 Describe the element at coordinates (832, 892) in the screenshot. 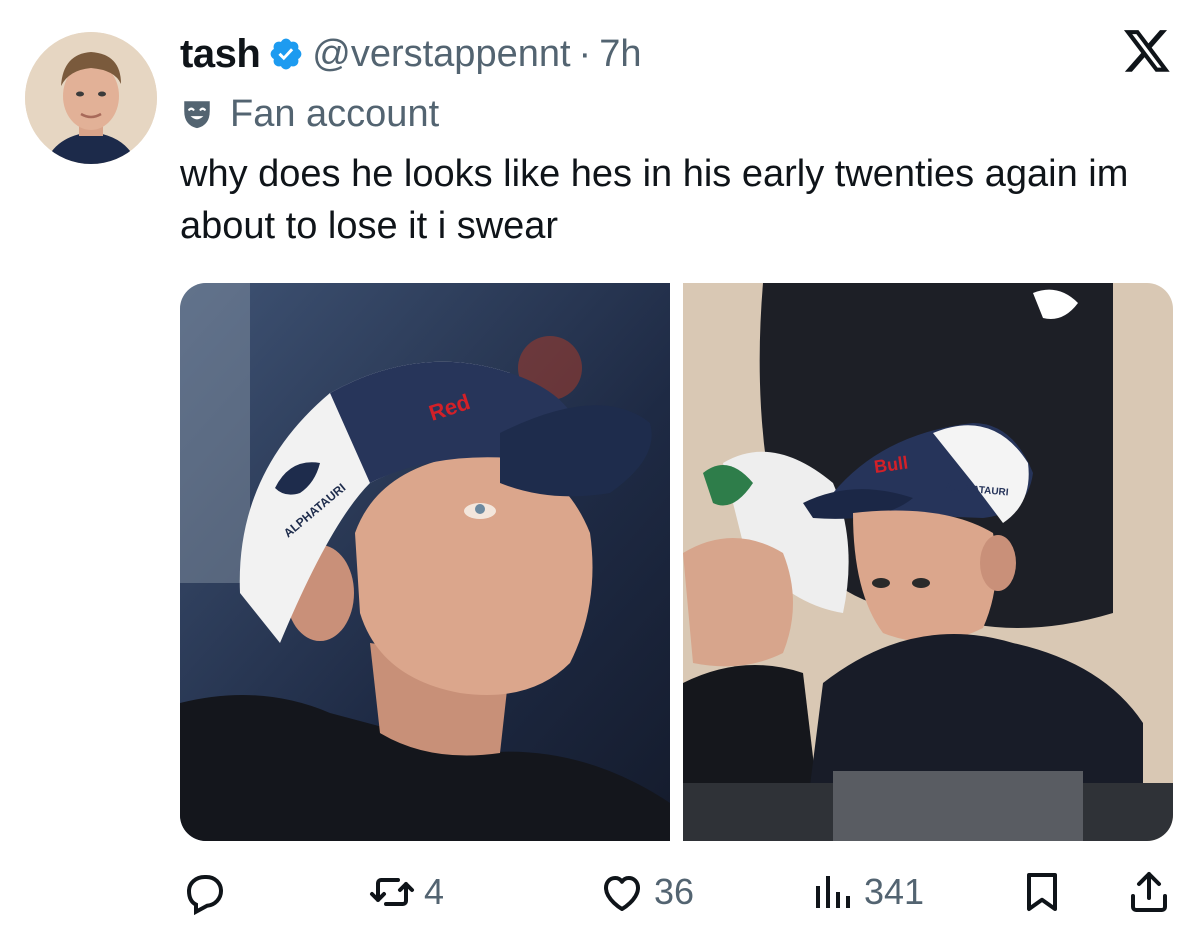

I see `views-icon` at that location.